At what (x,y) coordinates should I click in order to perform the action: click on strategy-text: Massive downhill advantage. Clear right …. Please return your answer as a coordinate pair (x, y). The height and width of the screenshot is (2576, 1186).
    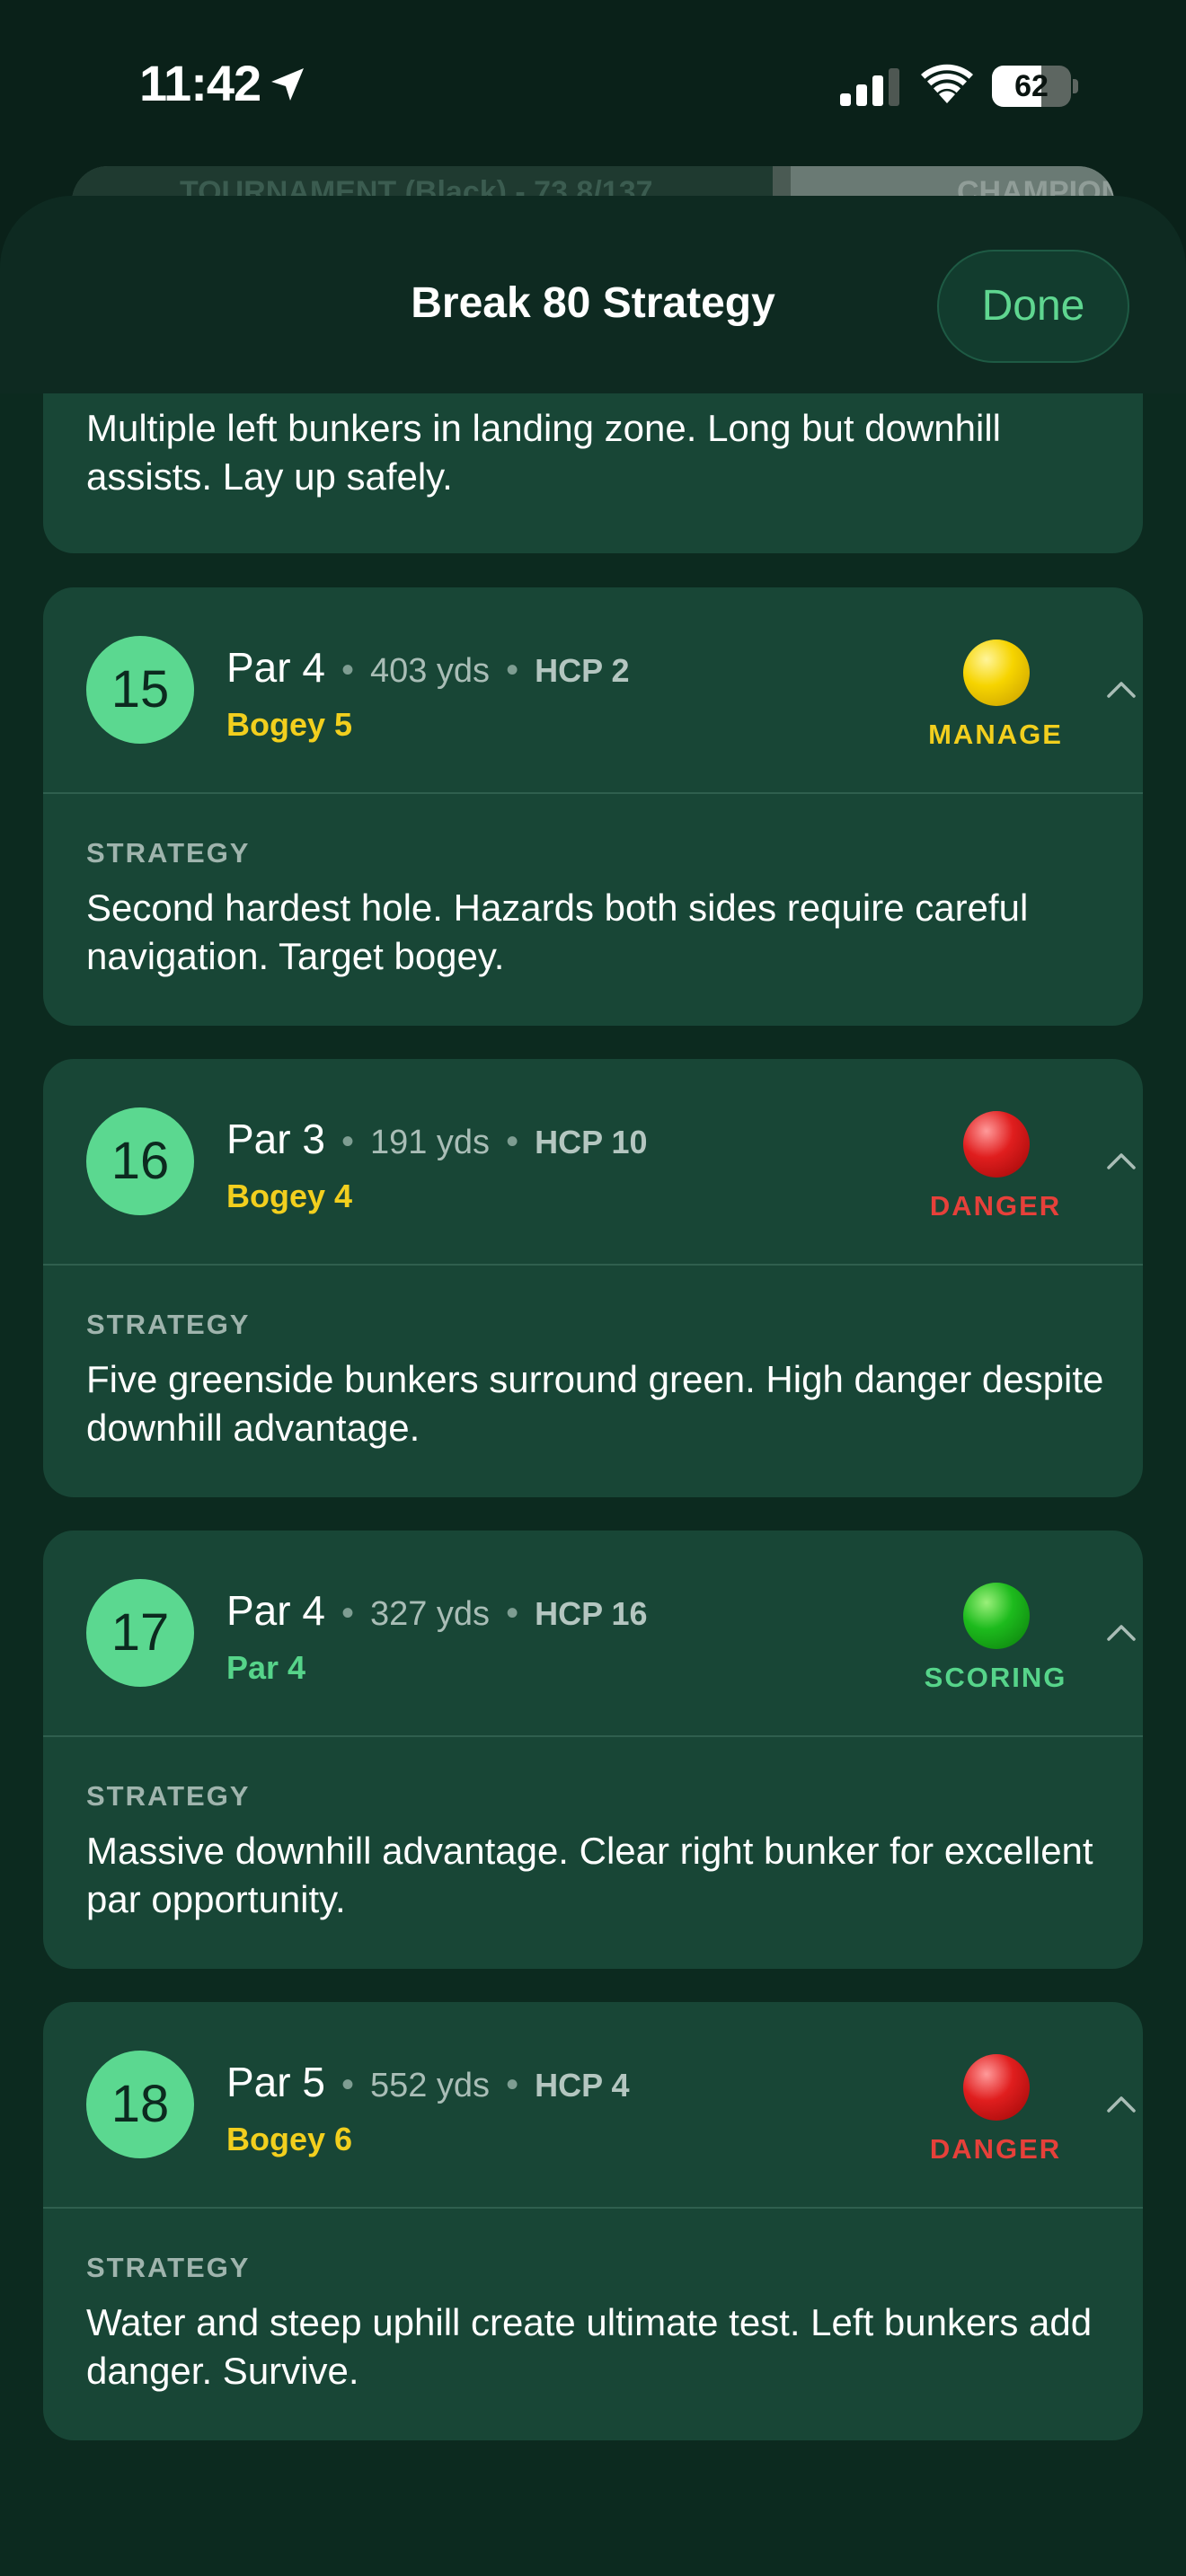
    Looking at the image, I should click on (589, 1875).